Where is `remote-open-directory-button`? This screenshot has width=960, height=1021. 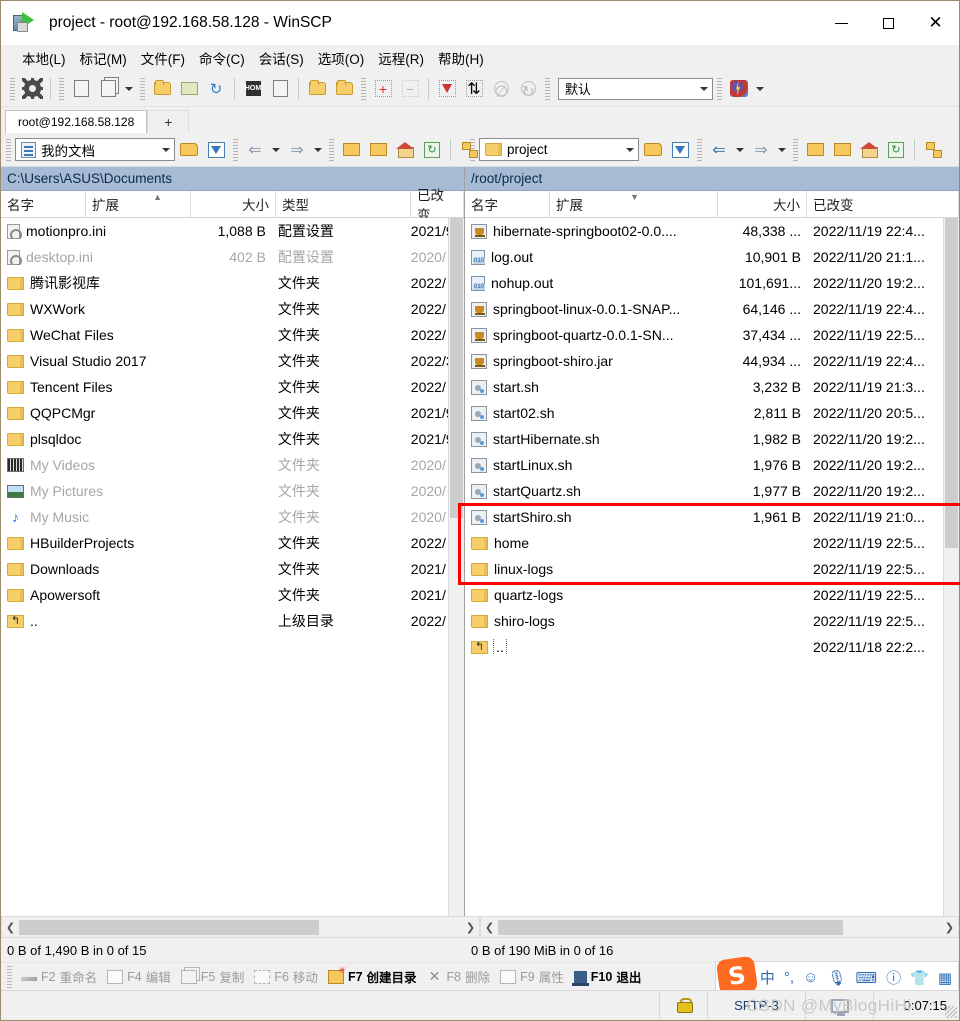 remote-open-directory-button is located at coordinates (653, 150).